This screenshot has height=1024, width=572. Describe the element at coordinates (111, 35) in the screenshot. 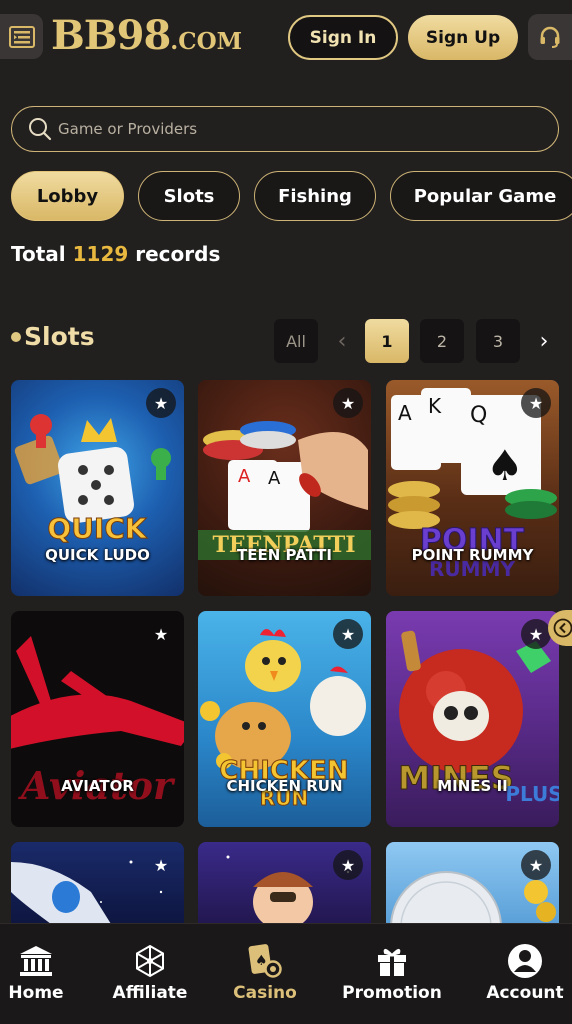

I see `logo-main: BB98` at that location.